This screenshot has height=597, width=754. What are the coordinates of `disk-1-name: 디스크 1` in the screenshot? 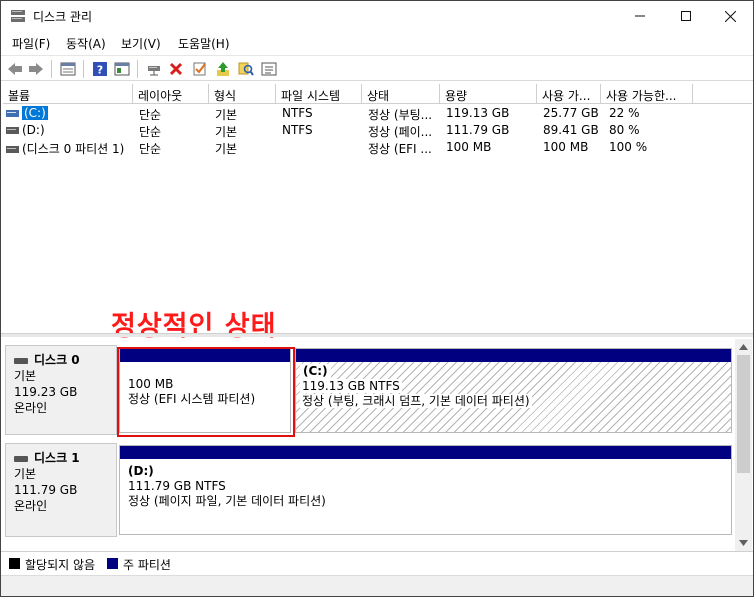 It's located at (65, 458).